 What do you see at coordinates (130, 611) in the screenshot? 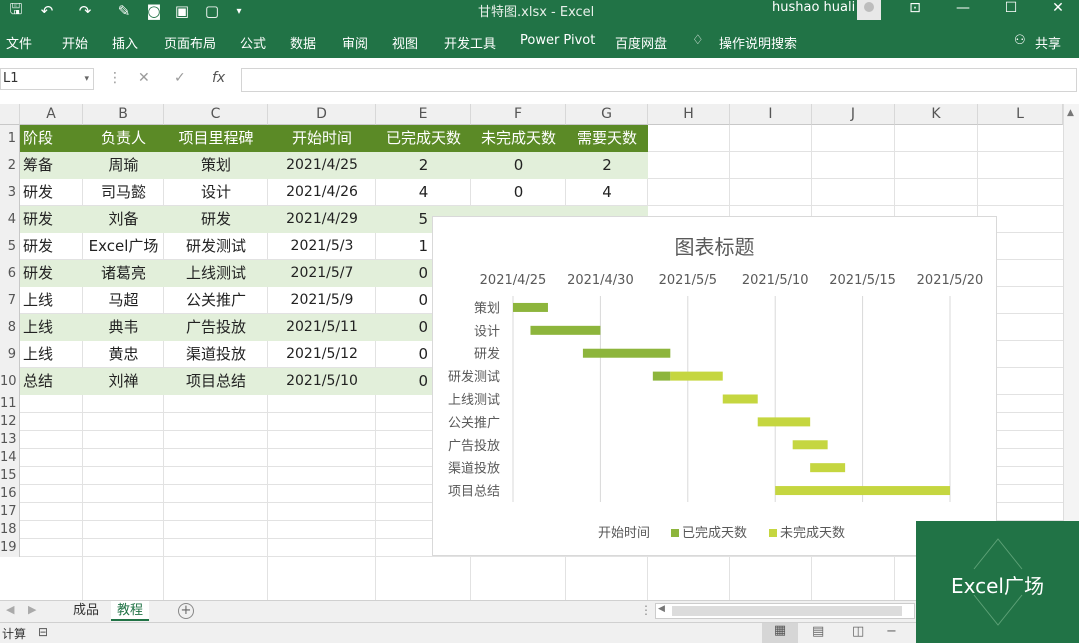
I see `sheet-tab-tutorial: 教程` at bounding box center [130, 611].